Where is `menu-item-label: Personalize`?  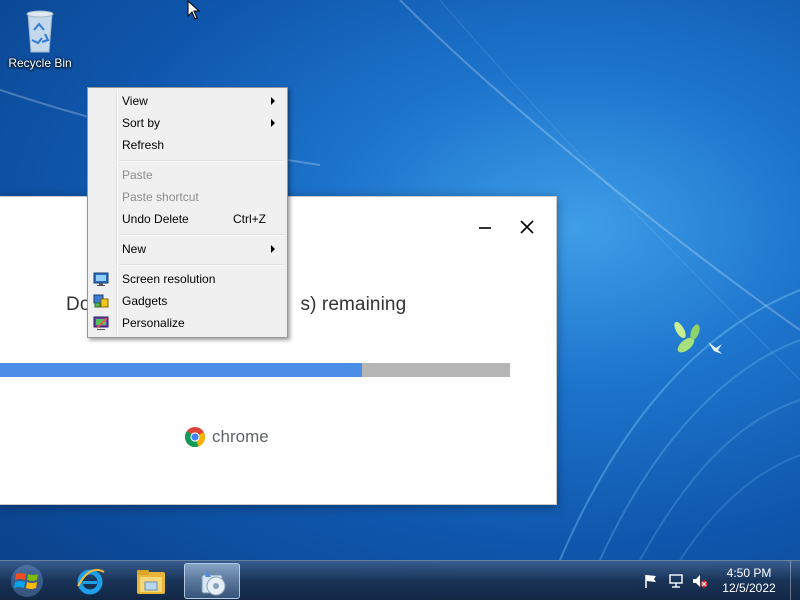
menu-item-label: Personalize is located at coordinates (153, 323).